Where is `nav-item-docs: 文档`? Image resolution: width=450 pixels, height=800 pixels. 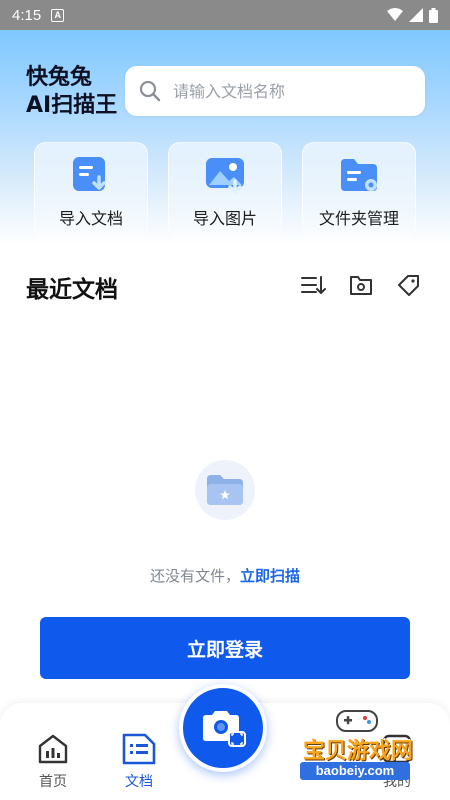 nav-item-docs: 文档 is located at coordinates (139, 761).